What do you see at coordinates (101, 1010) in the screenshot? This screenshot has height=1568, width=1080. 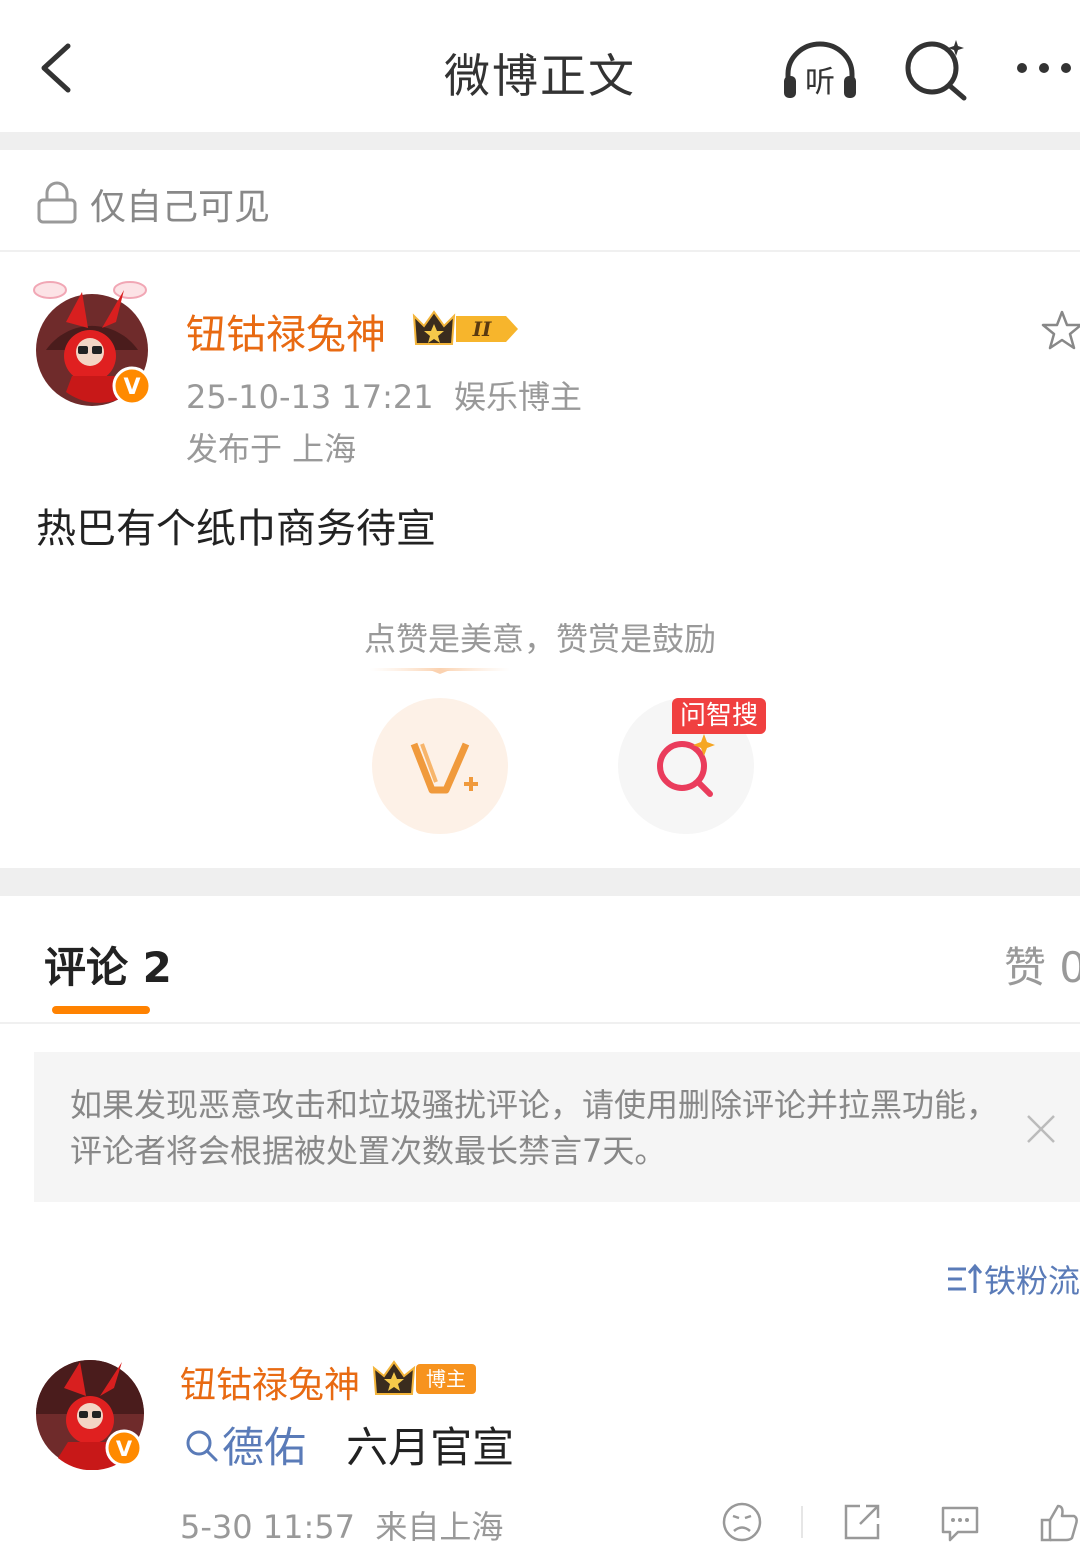 I see `active-tab-indicator` at bounding box center [101, 1010].